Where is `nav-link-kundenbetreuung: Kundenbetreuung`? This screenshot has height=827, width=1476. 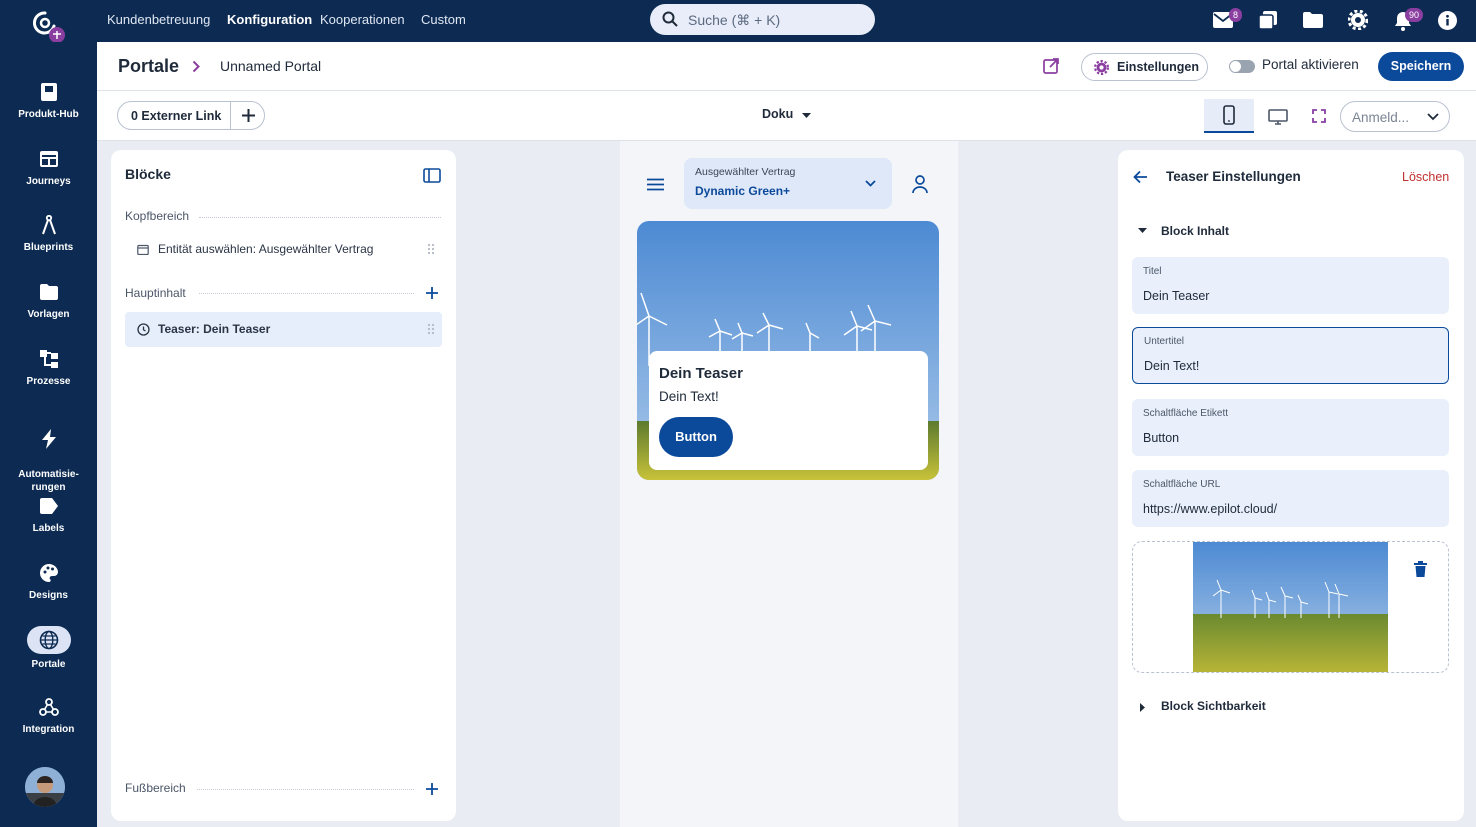 nav-link-kundenbetreuung: Kundenbetreuung is located at coordinates (158, 19).